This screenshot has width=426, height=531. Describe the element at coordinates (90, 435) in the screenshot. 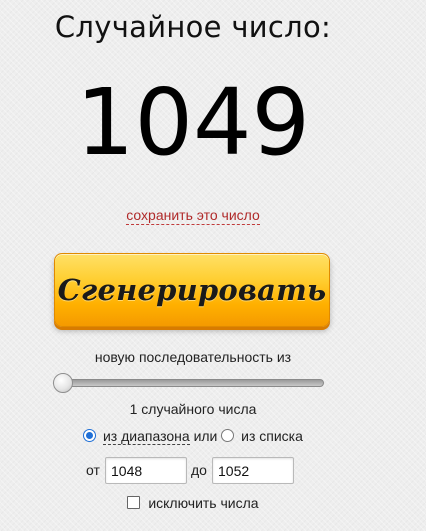

I see `radio-range` at that location.